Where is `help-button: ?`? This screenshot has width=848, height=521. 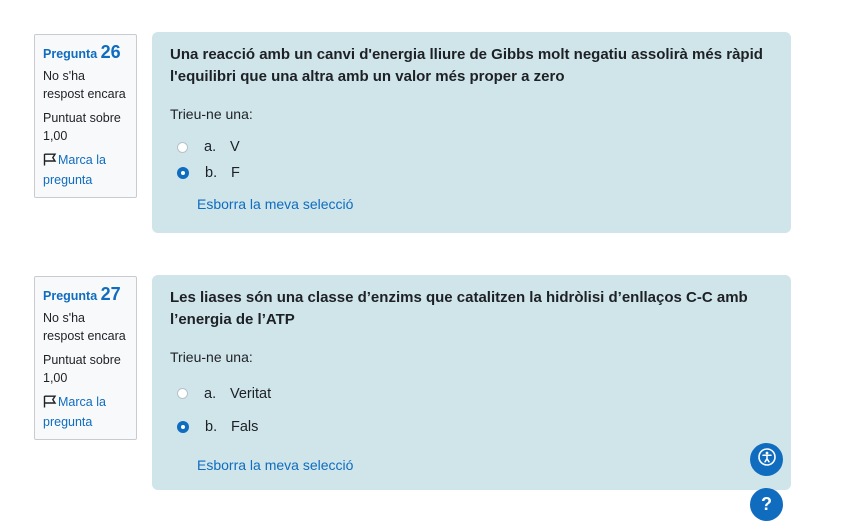 help-button: ? is located at coordinates (766, 504).